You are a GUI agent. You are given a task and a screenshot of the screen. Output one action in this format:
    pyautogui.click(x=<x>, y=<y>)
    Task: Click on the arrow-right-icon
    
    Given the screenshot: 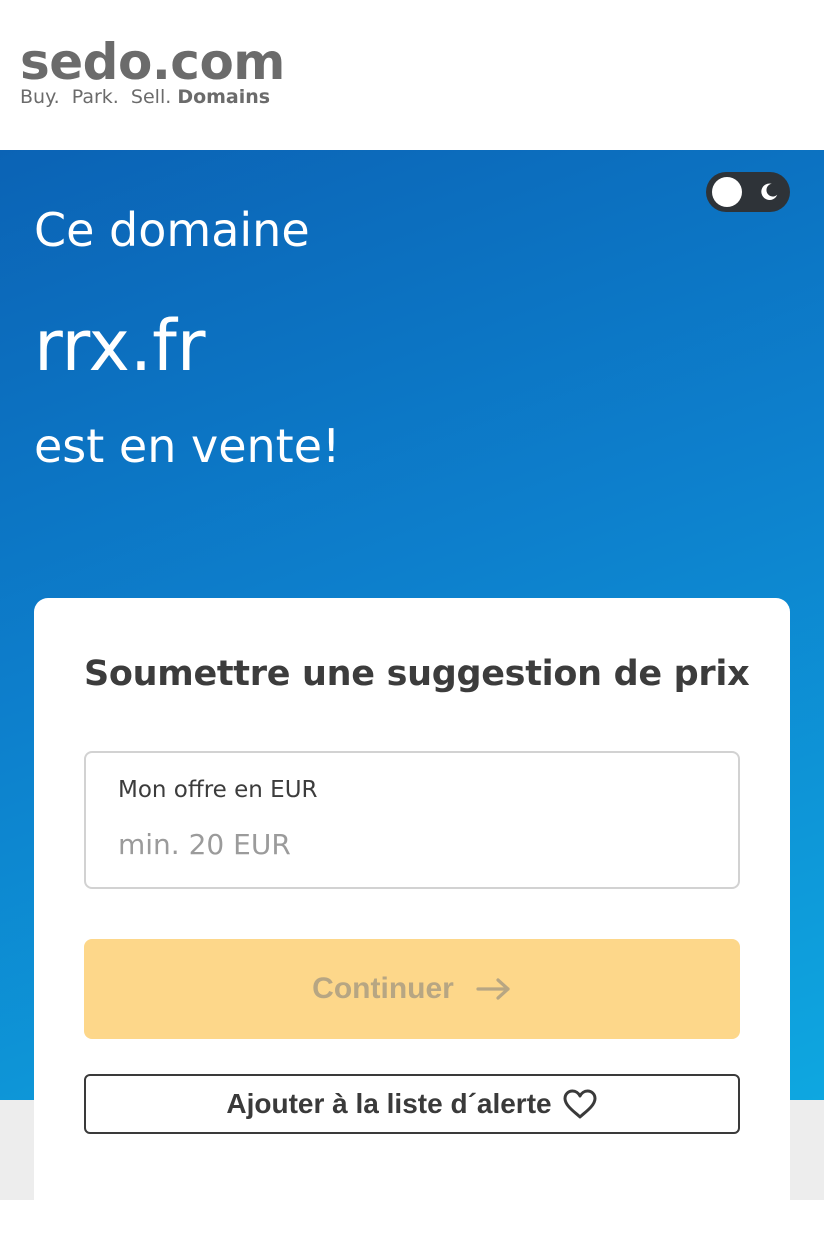 What is the action you would take?
    pyautogui.click(x=493, y=989)
    